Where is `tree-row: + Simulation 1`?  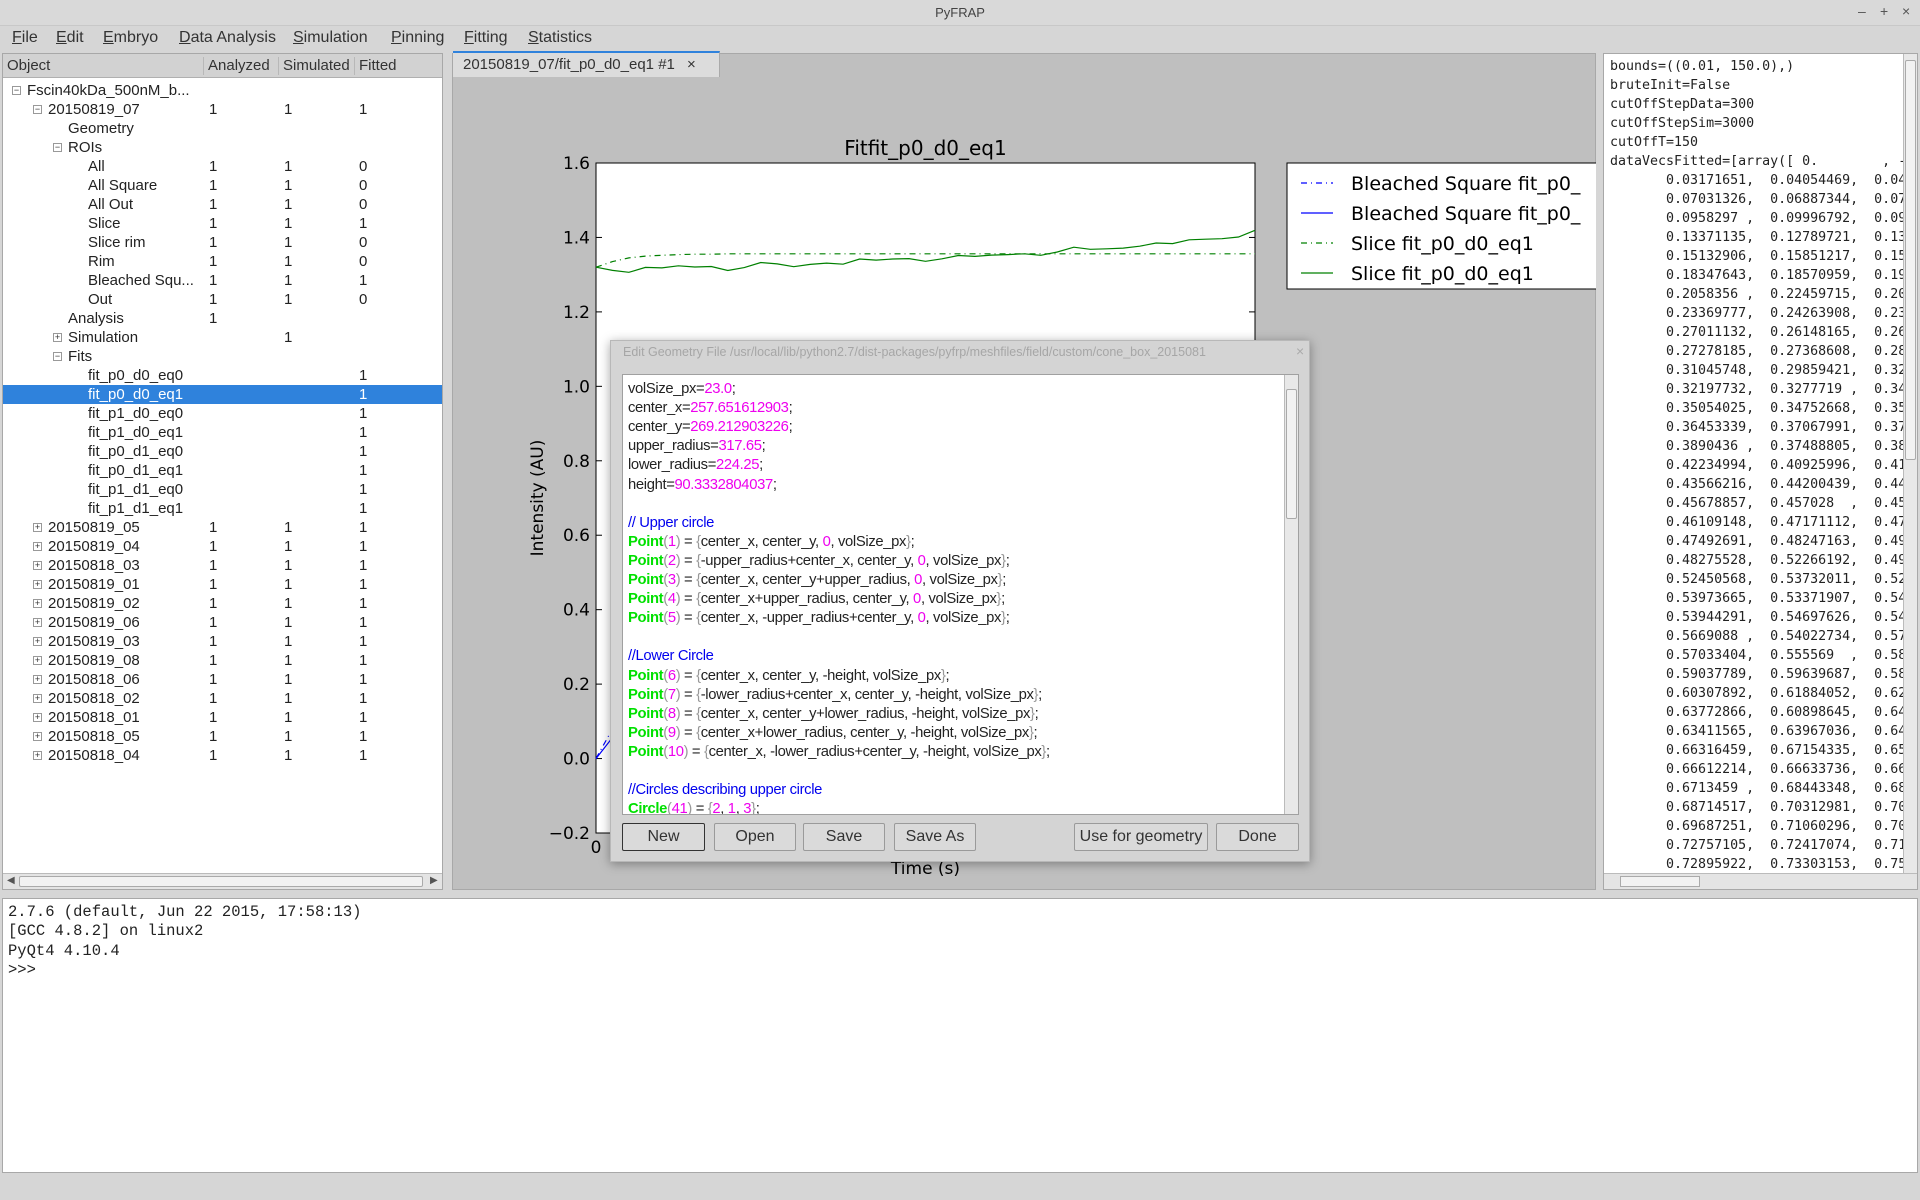 tree-row: + Simulation 1 is located at coordinates (222, 337).